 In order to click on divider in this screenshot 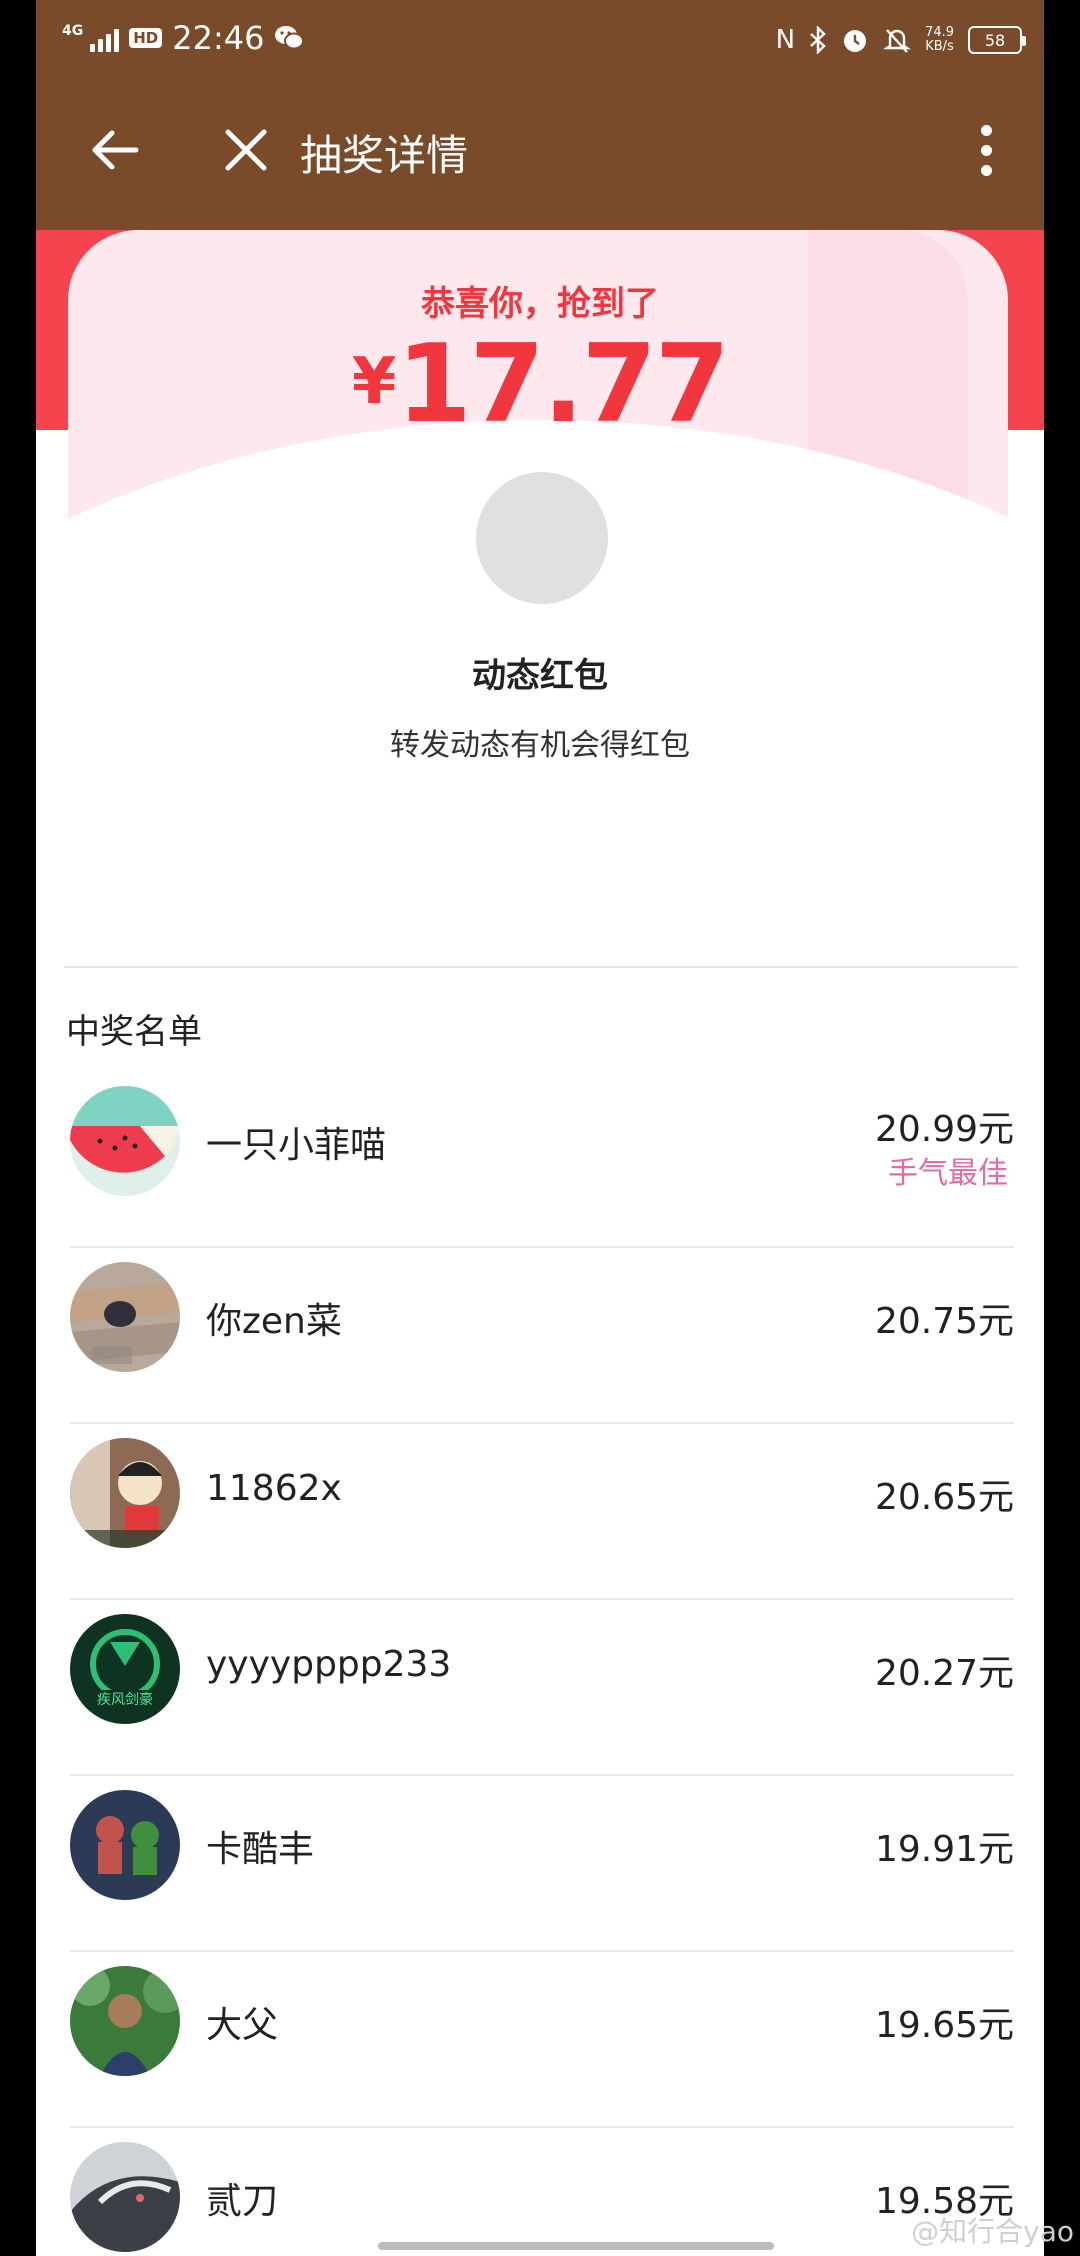, I will do `click(541, 967)`.